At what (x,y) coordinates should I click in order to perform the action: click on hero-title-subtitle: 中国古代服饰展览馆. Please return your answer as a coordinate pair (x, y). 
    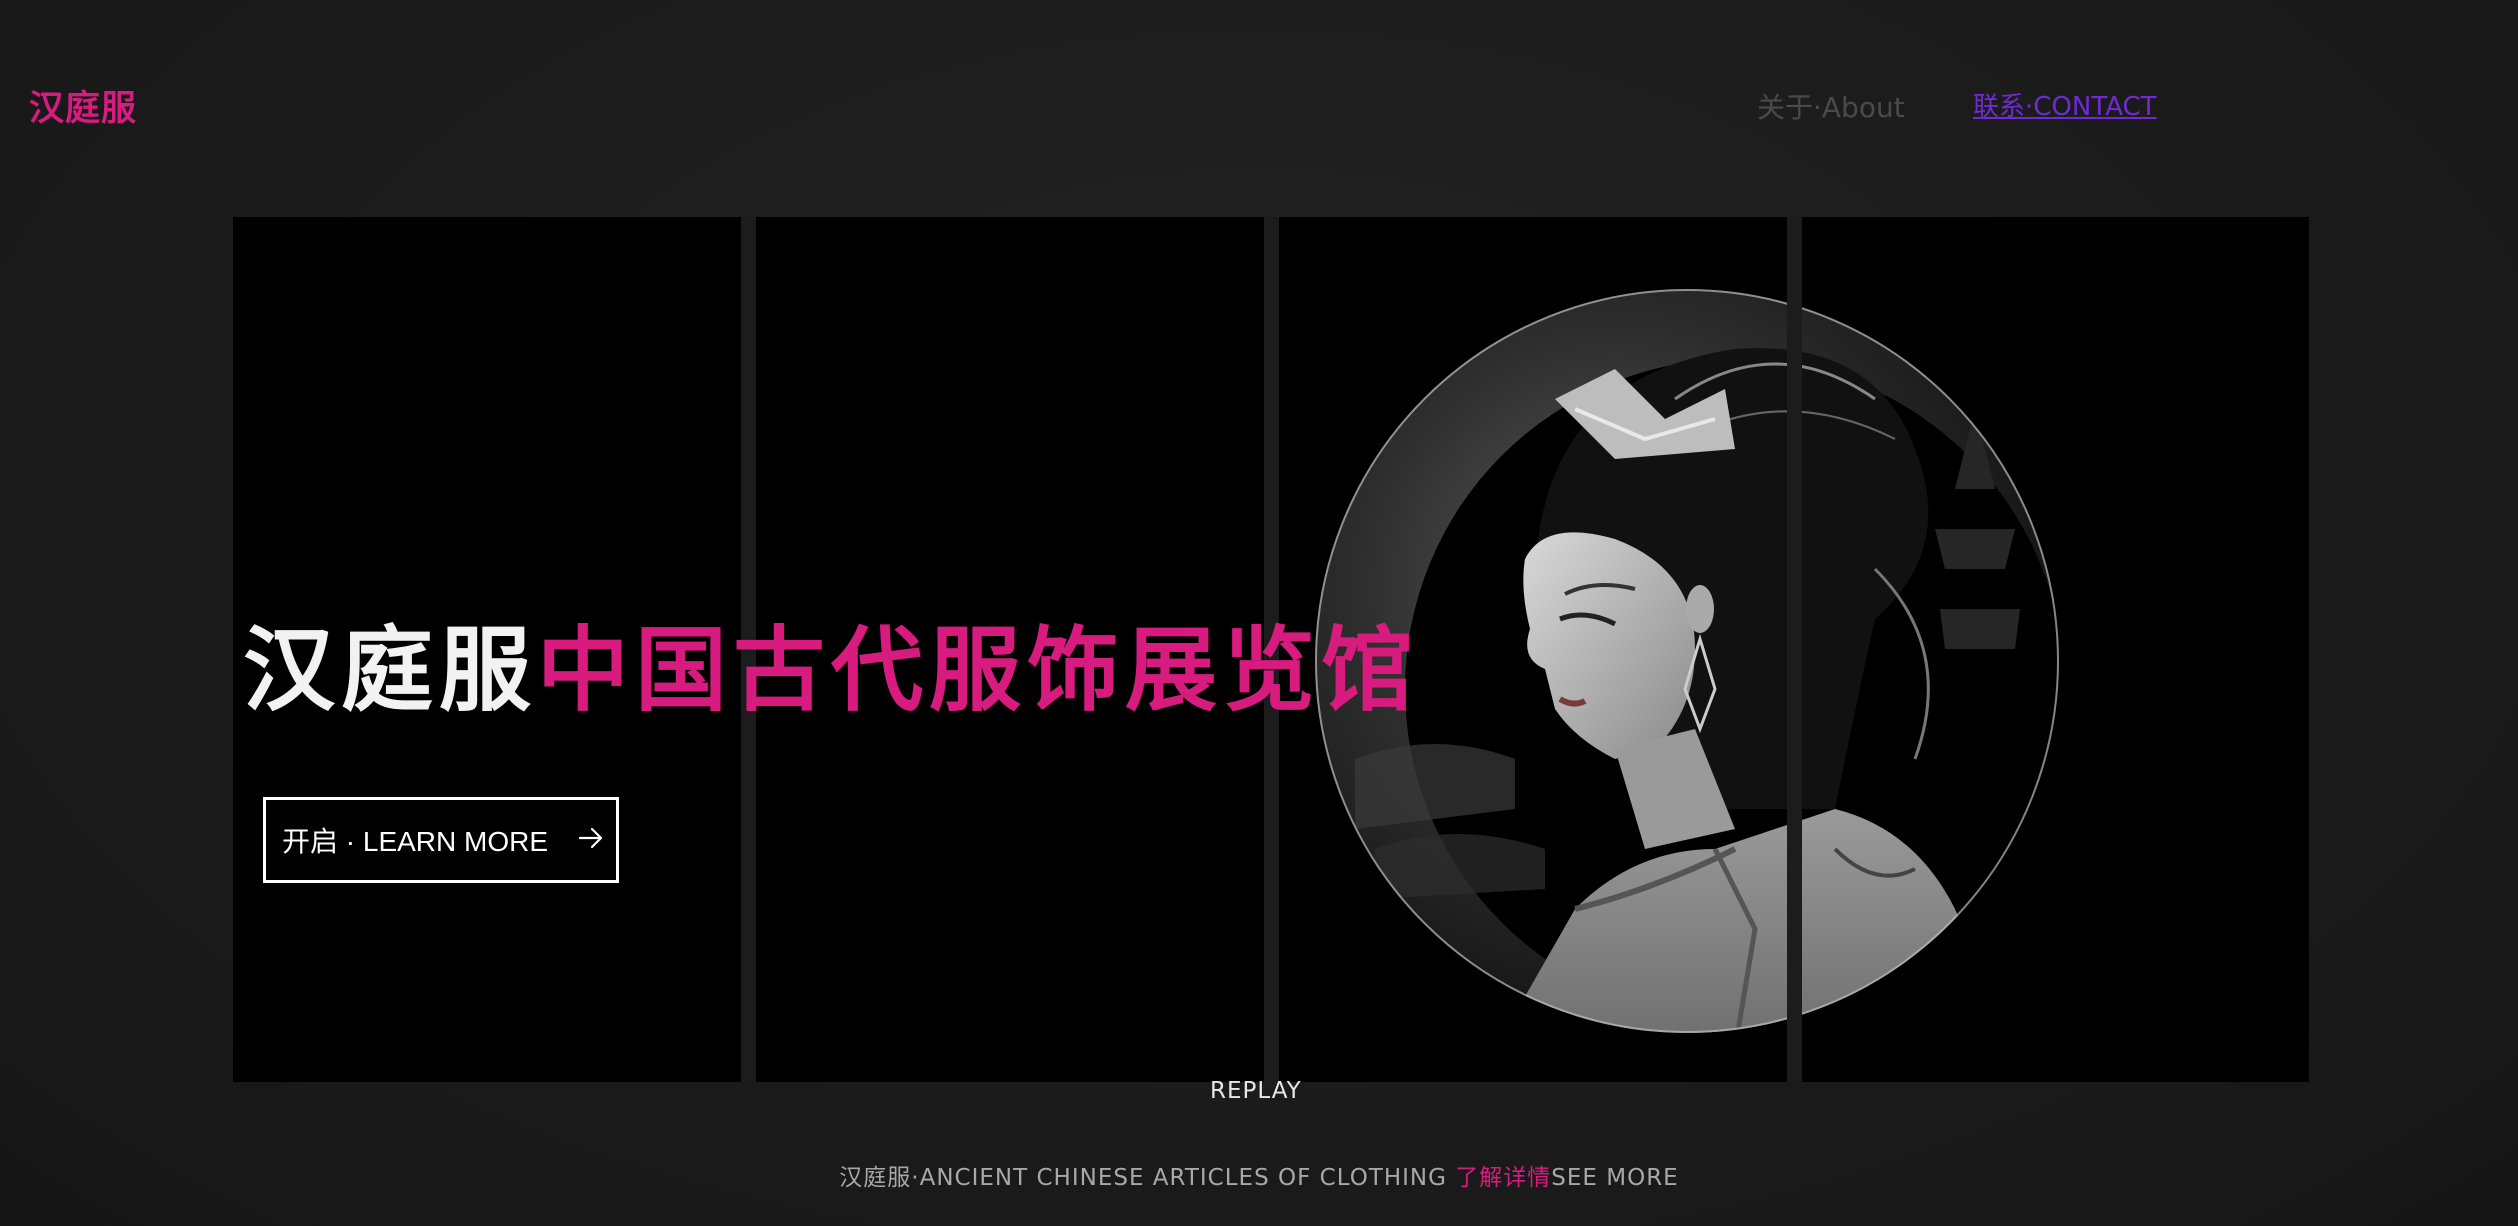
    Looking at the image, I should click on (978, 670).